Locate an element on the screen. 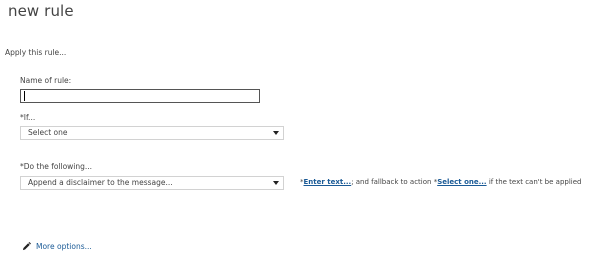  text-caret is located at coordinates (24, 96).